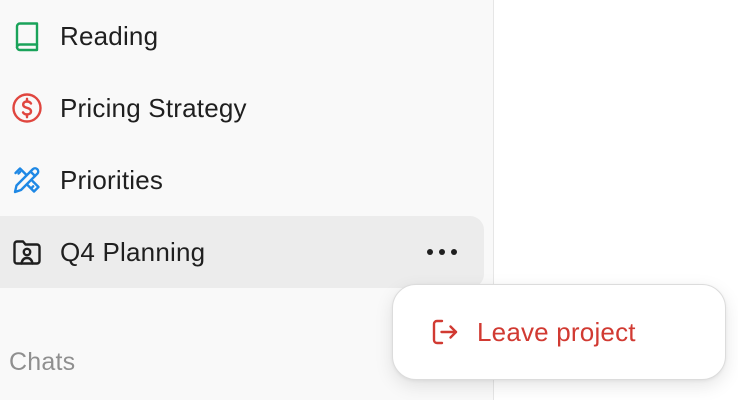 The image size is (738, 400). What do you see at coordinates (556, 331) in the screenshot?
I see `leave-project-label: Leave project` at bounding box center [556, 331].